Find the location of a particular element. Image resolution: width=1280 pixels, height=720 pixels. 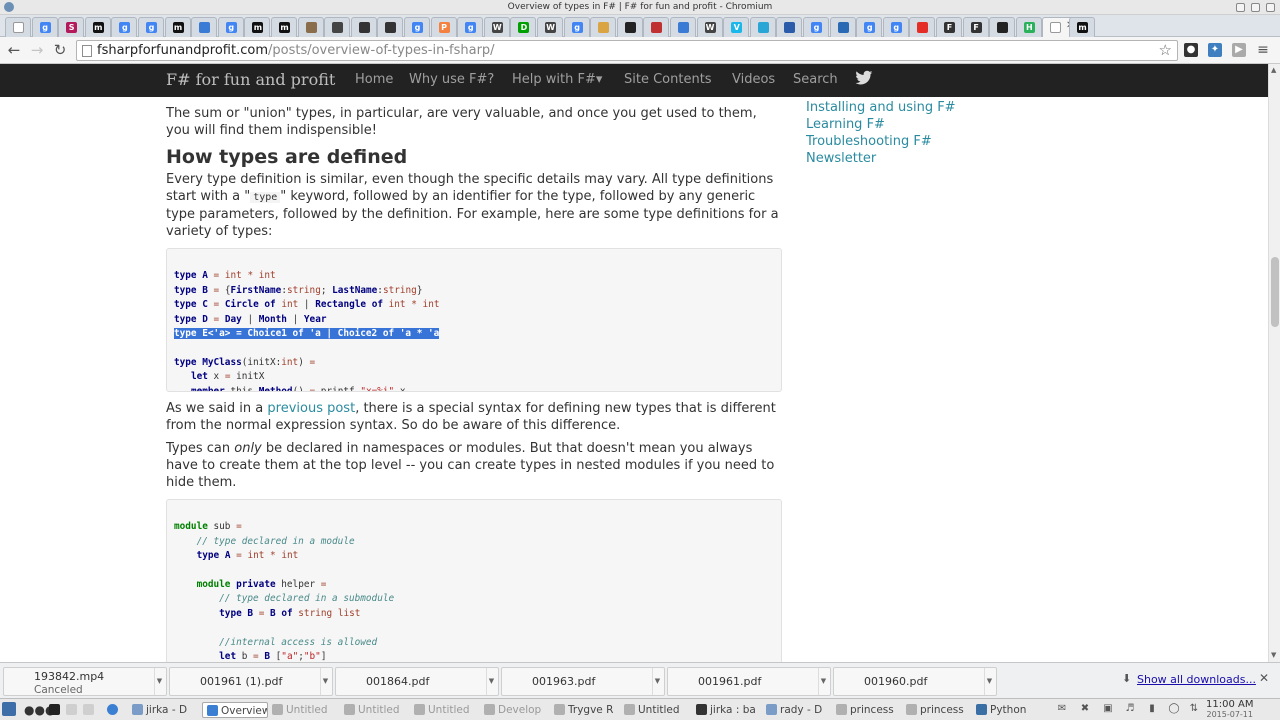

scrollbar-thumb is located at coordinates (1275, 292).